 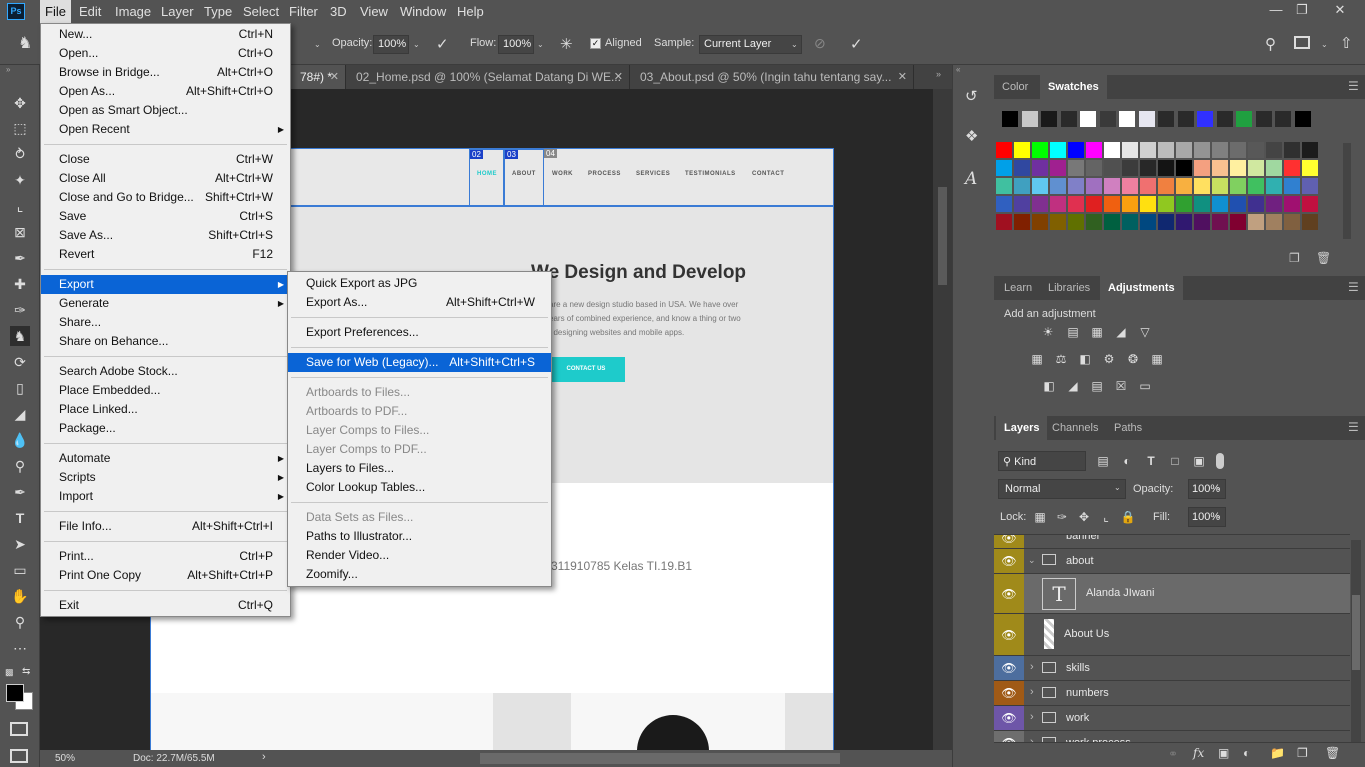 What do you see at coordinates (516, 44) in the screenshot?
I see `flow-field: 100%` at bounding box center [516, 44].